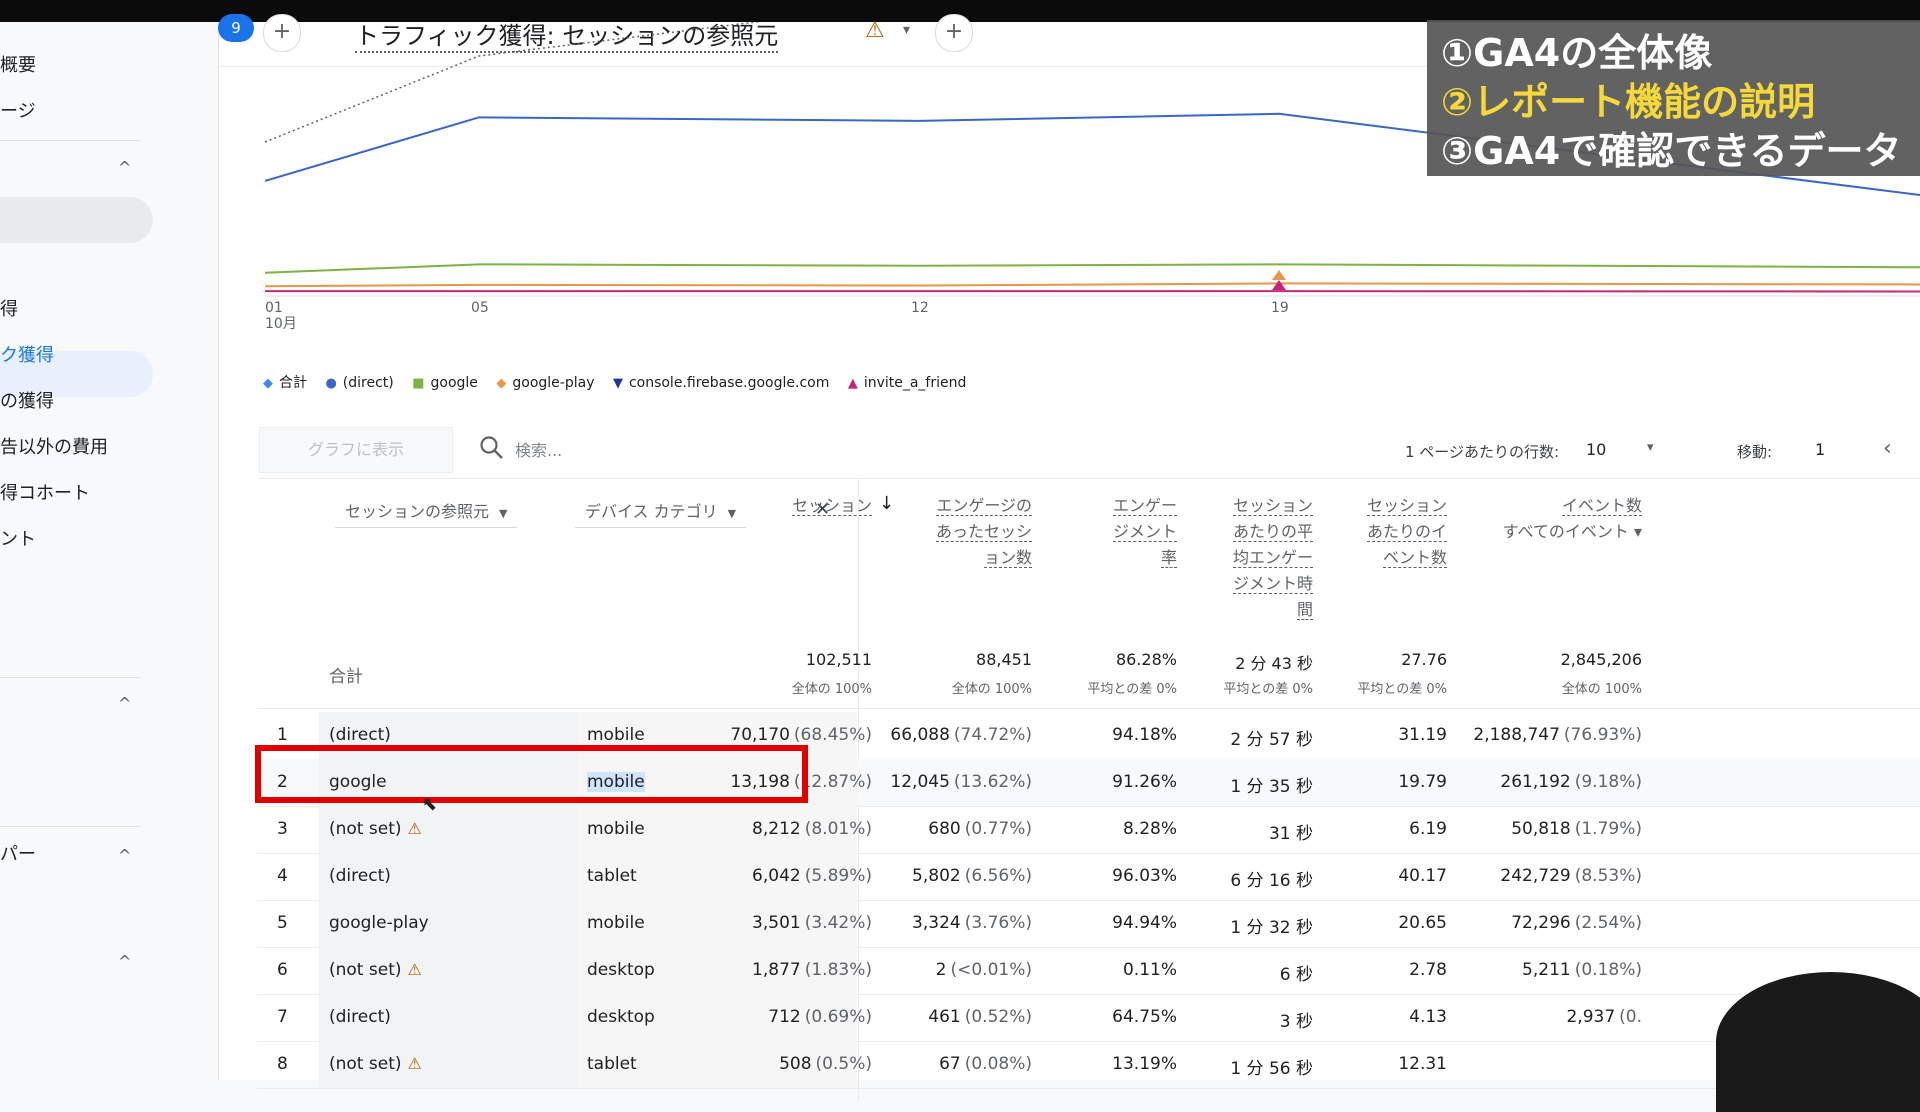 This screenshot has width=1920, height=1112. Describe the element at coordinates (1820, 449) in the screenshot. I see `goto-page-input: 1` at that location.